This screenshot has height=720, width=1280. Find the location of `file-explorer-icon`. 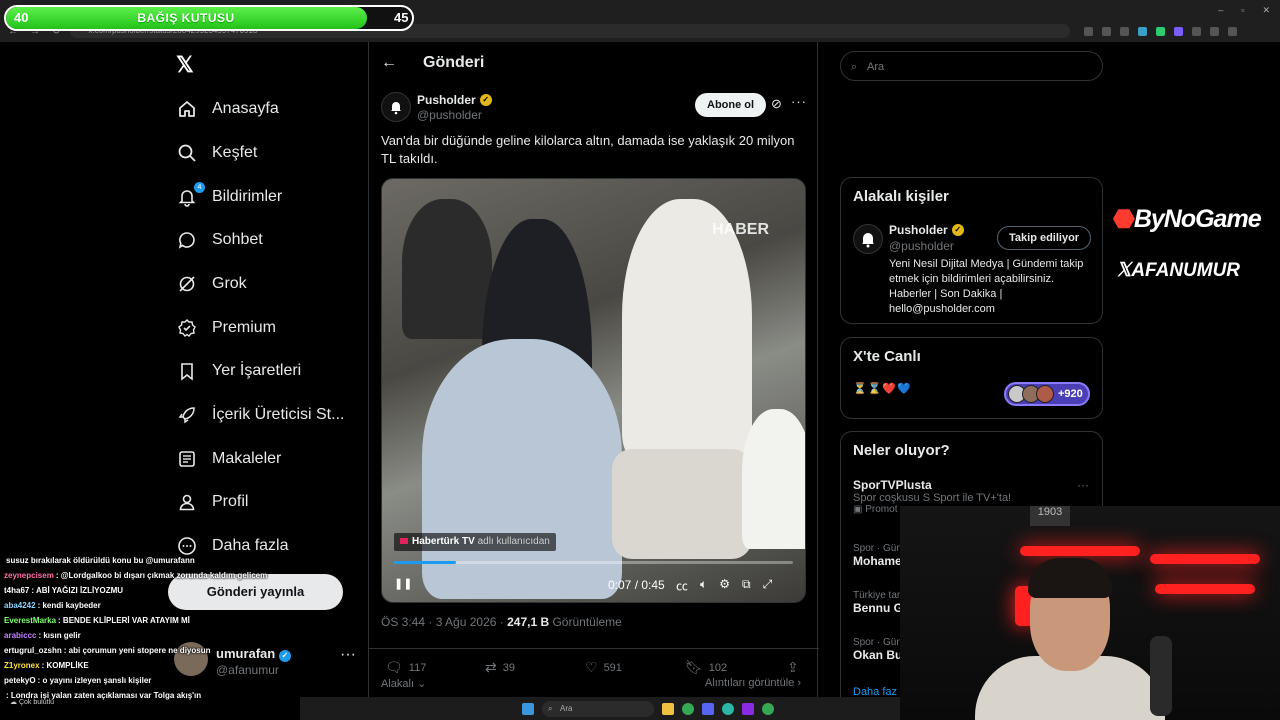

file-explorer-icon is located at coordinates (668, 709).